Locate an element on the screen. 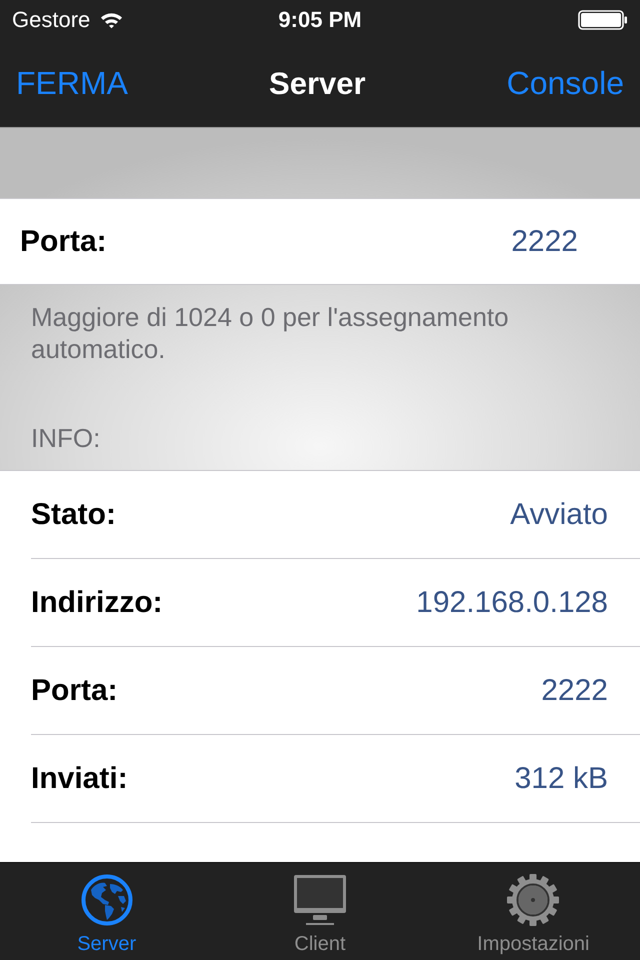 Image resolution: width=640 pixels, height=960 pixels. wifi-icon is located at coordinates (112, 20).